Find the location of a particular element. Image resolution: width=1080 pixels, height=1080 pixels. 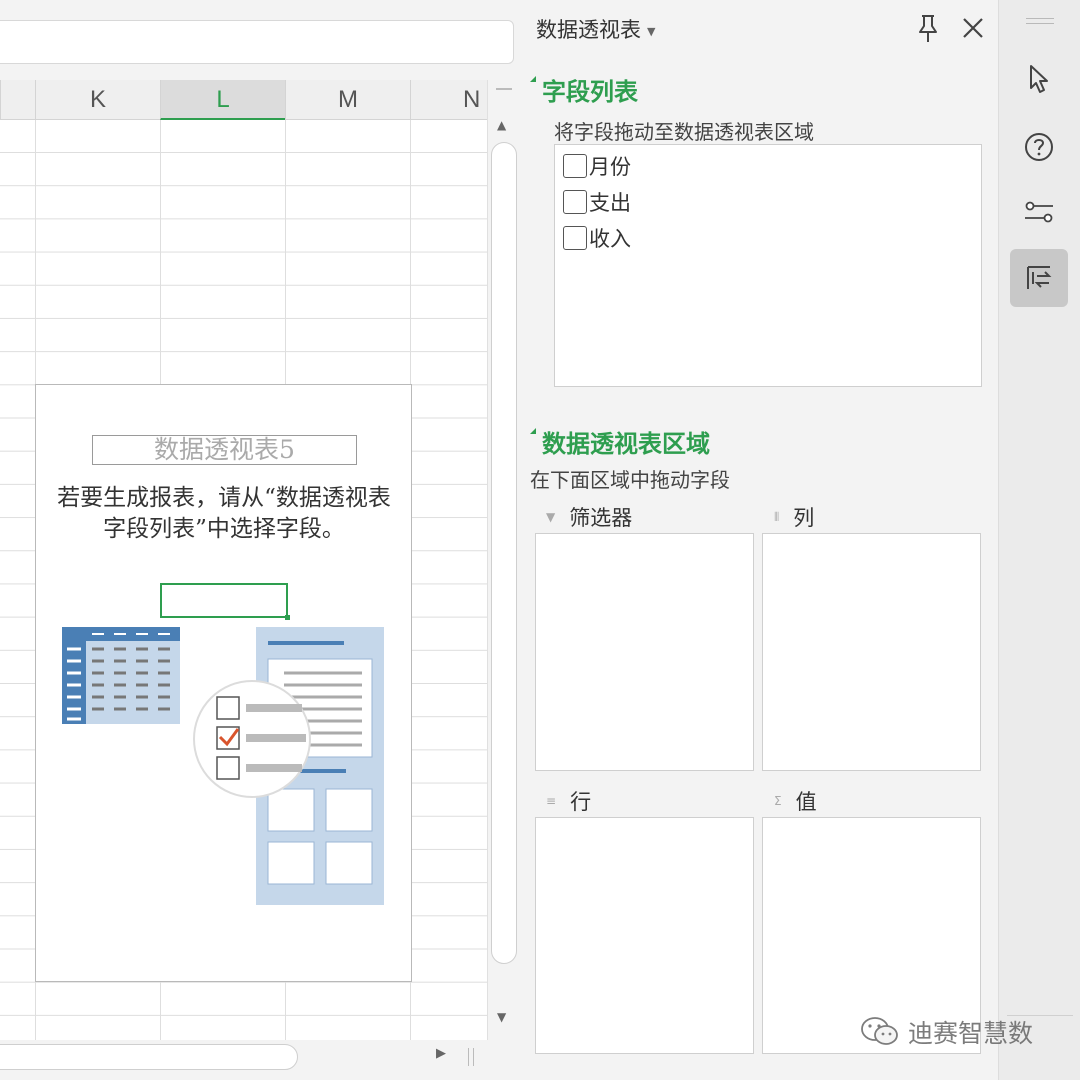

horizontal-scroll-thumb is located at coordinates (149, 1057).